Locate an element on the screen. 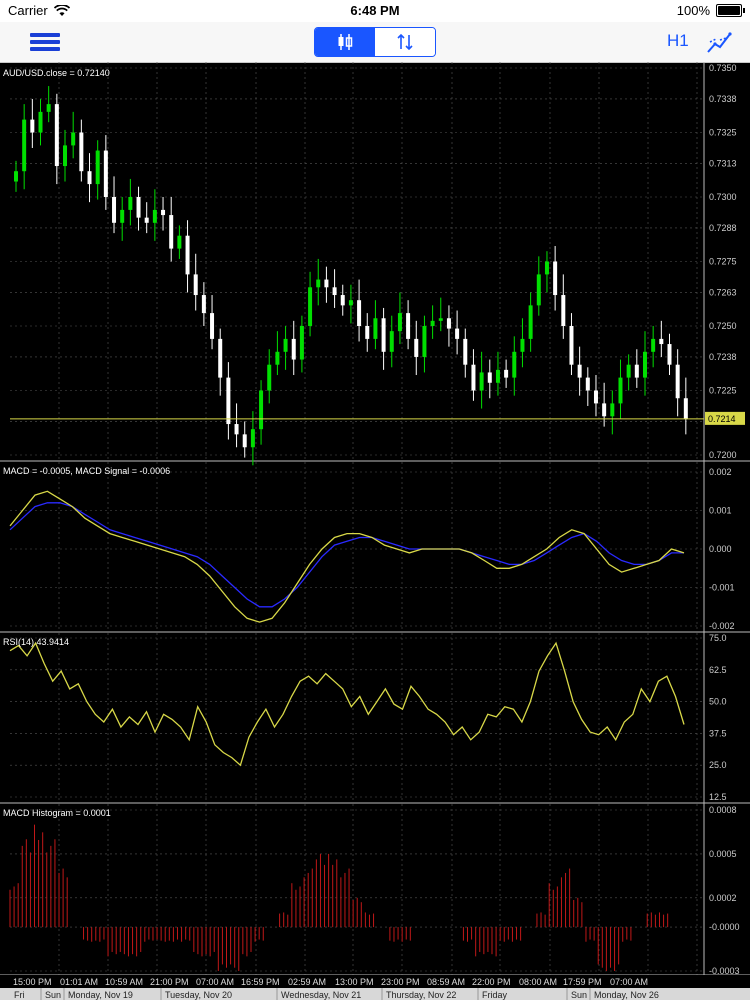 Image resolution: width=750 pixels, height=1000 pixels. date-label: Monday, Nov 26 is located at coordinates (626, 995).